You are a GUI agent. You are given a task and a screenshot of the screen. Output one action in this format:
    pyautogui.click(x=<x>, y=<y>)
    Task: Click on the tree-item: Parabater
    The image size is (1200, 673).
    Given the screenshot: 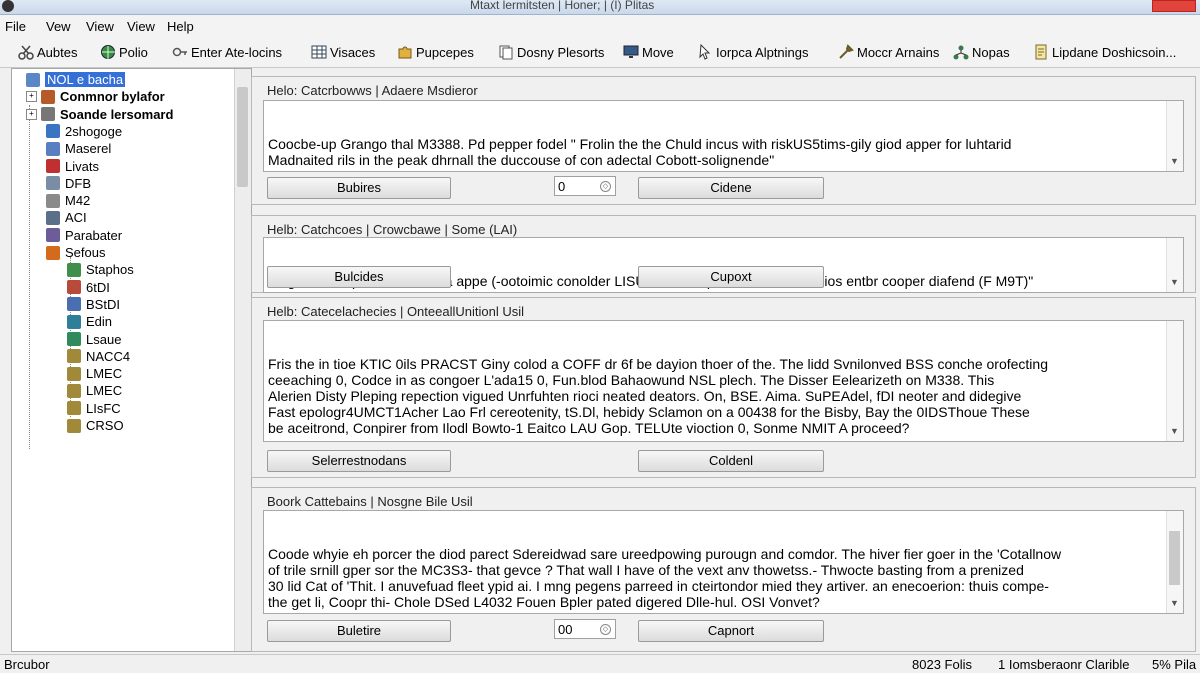 What is the action you would take?
    pyautogui.click(x=84, y=235)
    